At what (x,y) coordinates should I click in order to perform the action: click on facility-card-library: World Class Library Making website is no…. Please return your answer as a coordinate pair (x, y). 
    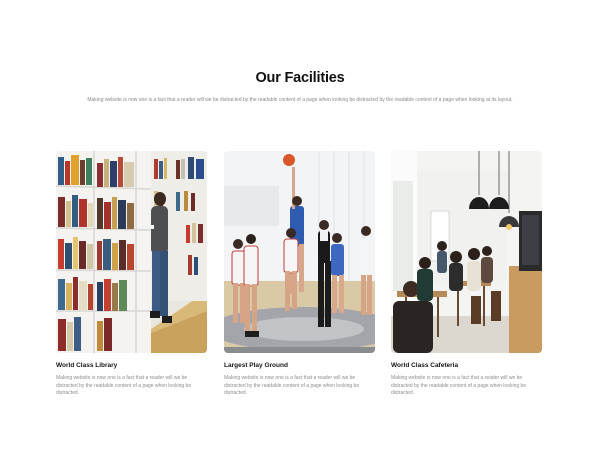
    Looking at the image, I should click on (131, 274).